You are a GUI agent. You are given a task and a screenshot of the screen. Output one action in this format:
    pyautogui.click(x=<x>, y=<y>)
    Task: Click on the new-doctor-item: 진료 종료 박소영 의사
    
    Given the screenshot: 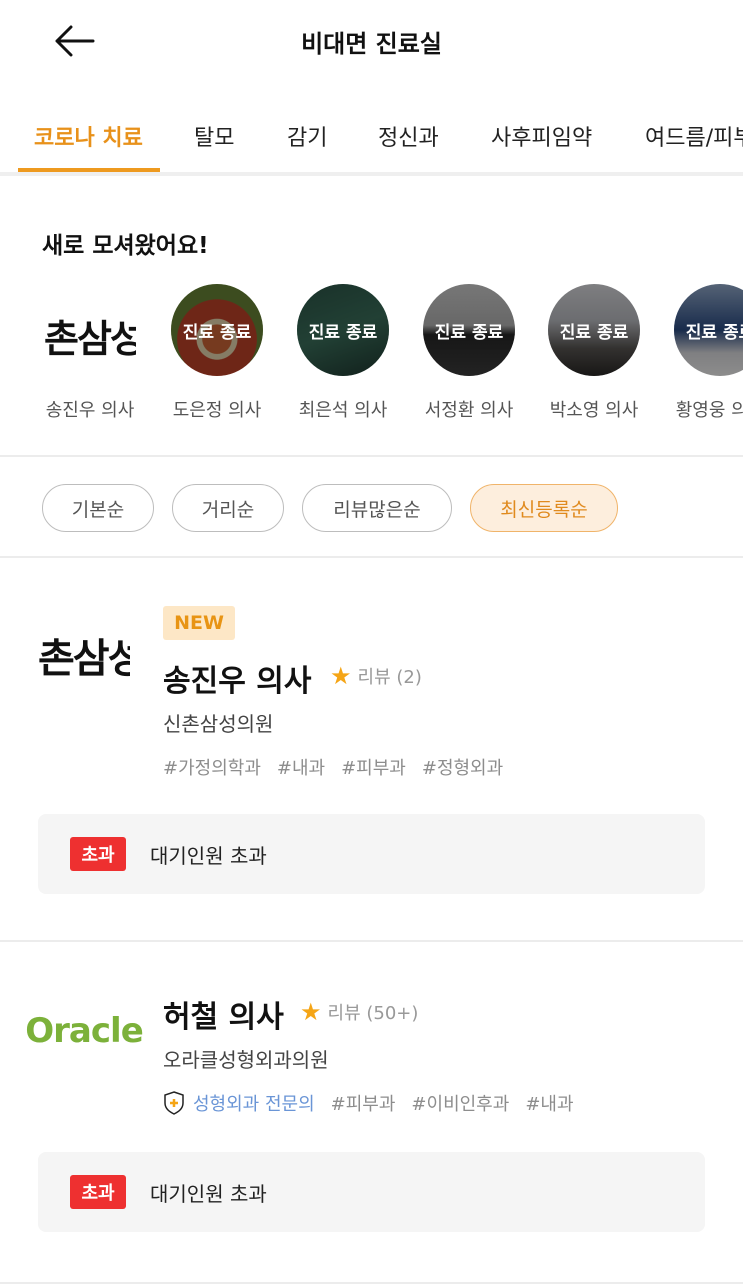 What is the action you would take?
    pyautogui.click(x=594, y=353)
    